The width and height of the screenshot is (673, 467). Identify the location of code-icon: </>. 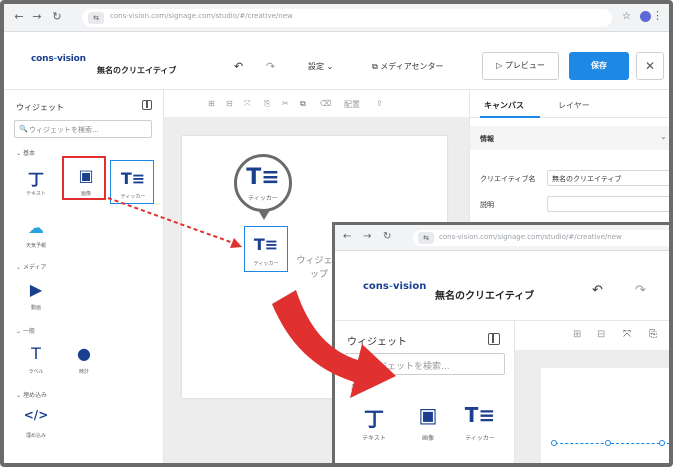
(36, 415).